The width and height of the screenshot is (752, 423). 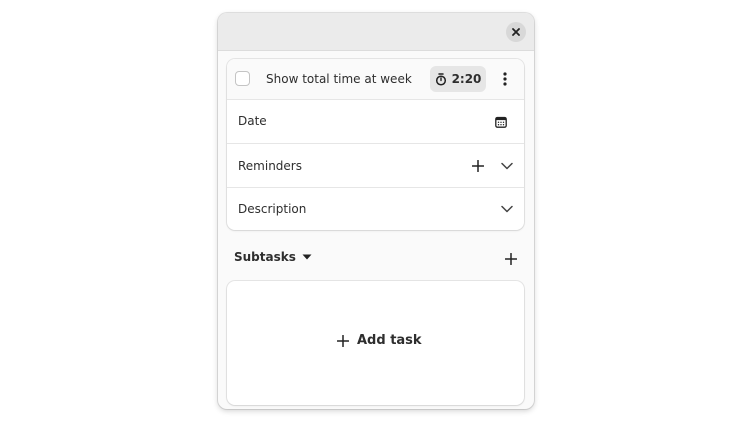 I want to click on reminders-expand-button, so click(x=507, y=166).